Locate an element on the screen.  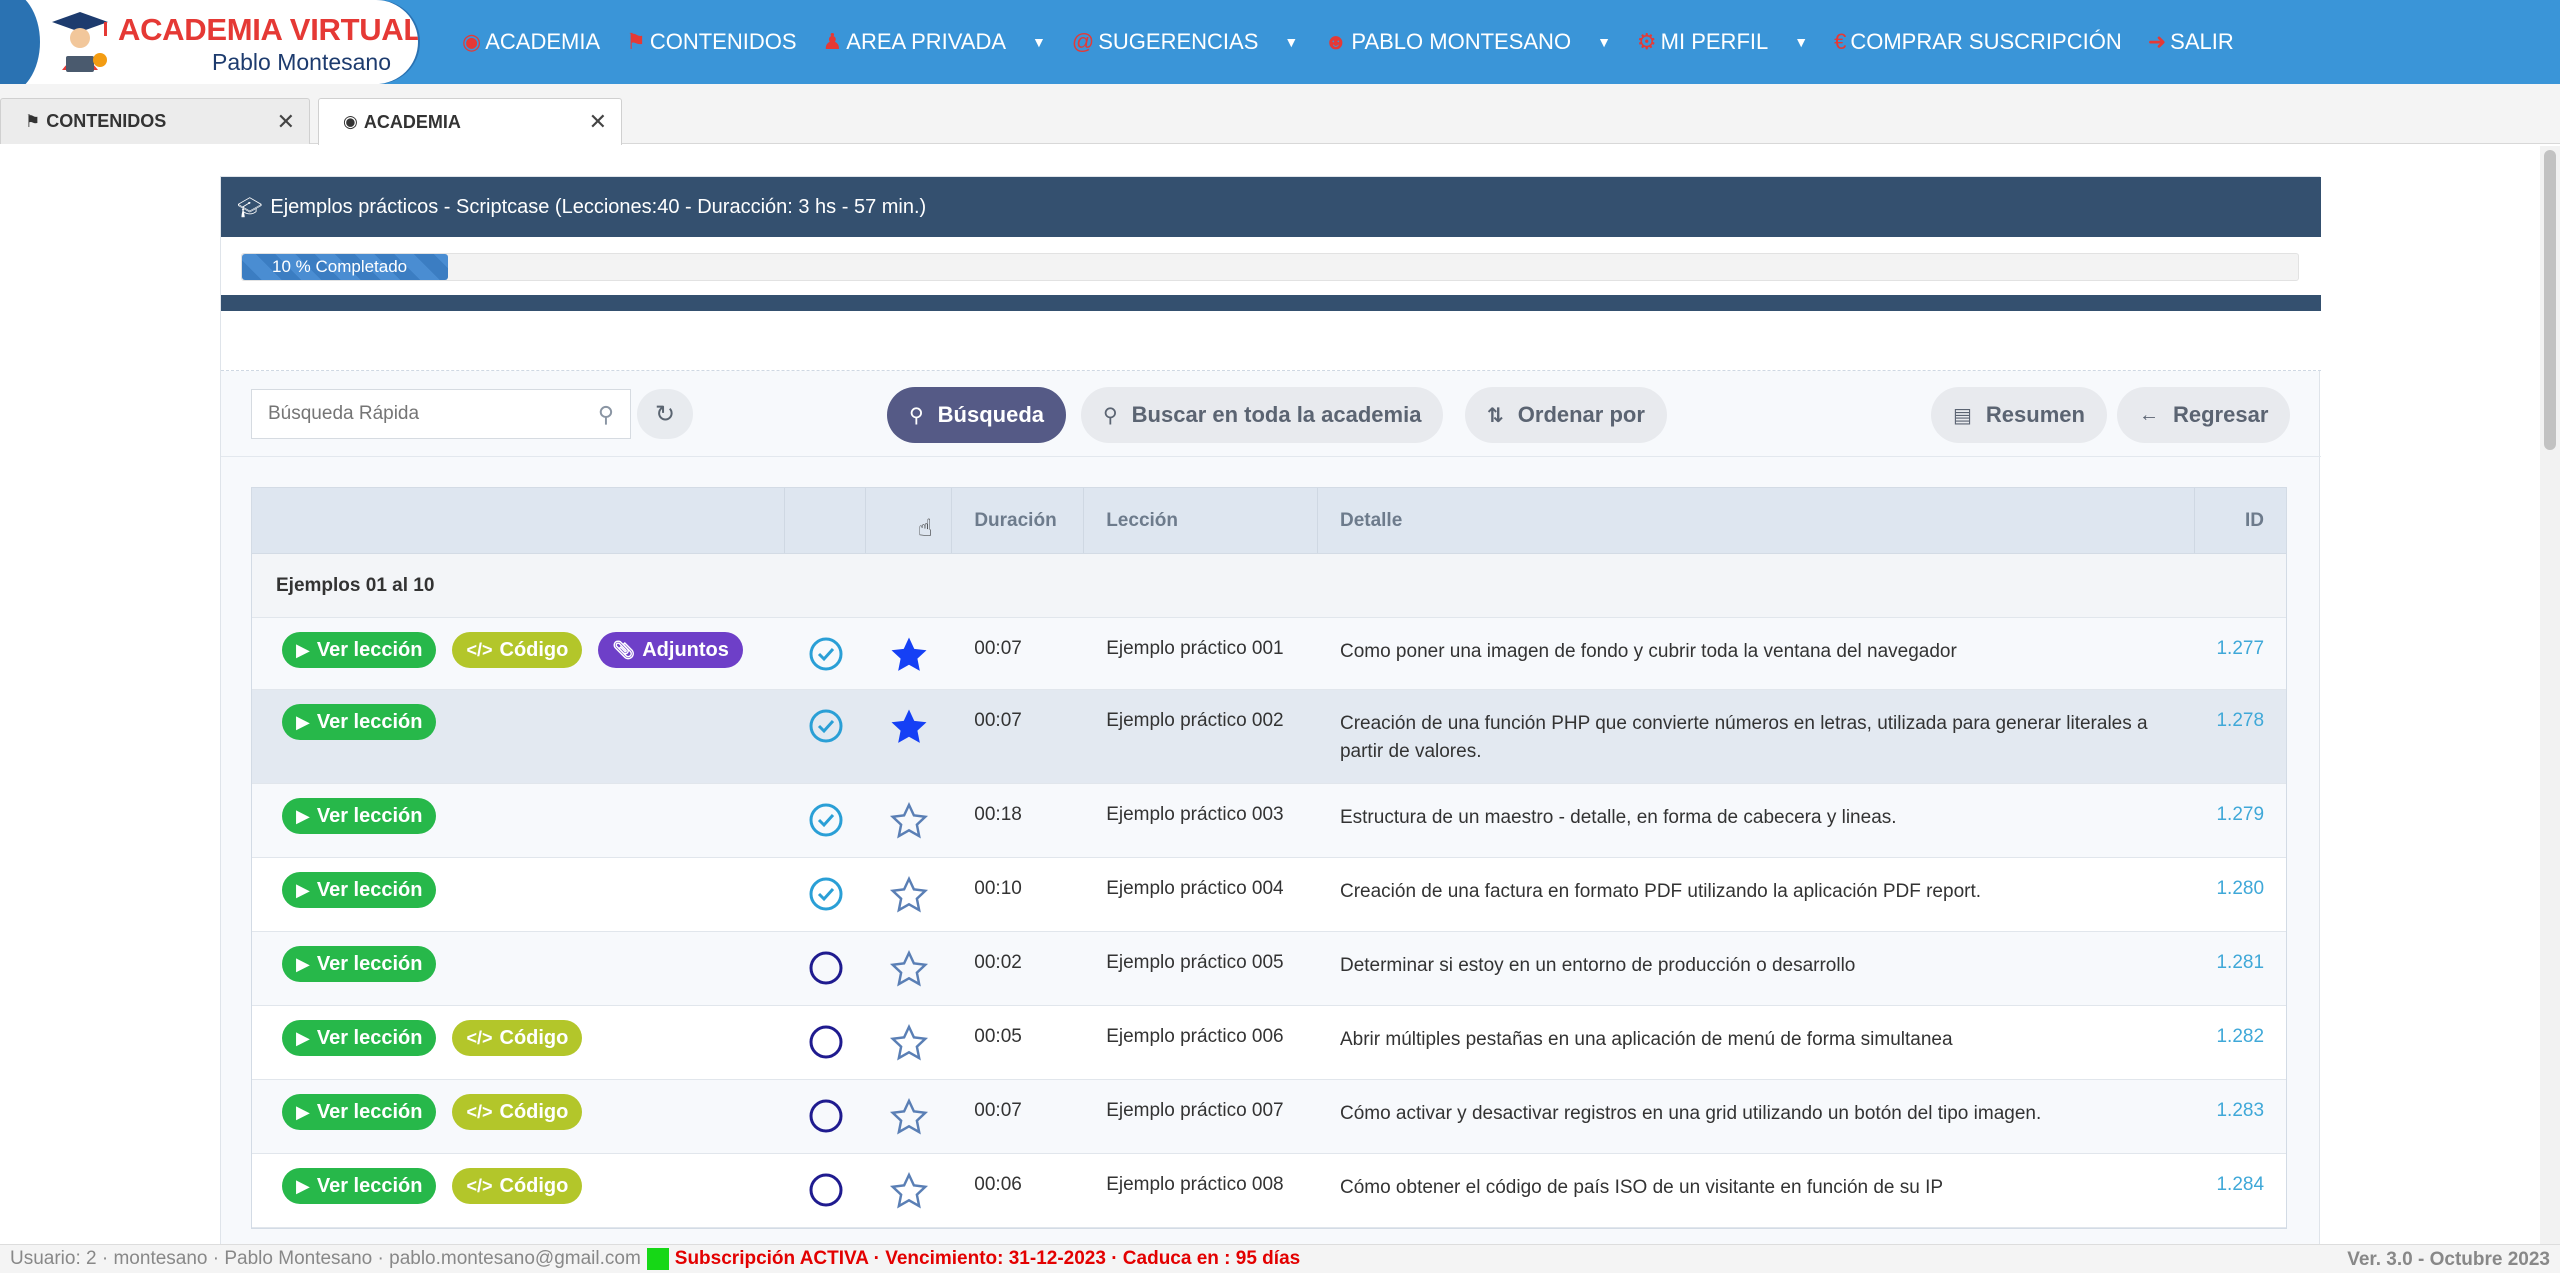
back-button: ← Regresar is located at coordinates (2204, 415).